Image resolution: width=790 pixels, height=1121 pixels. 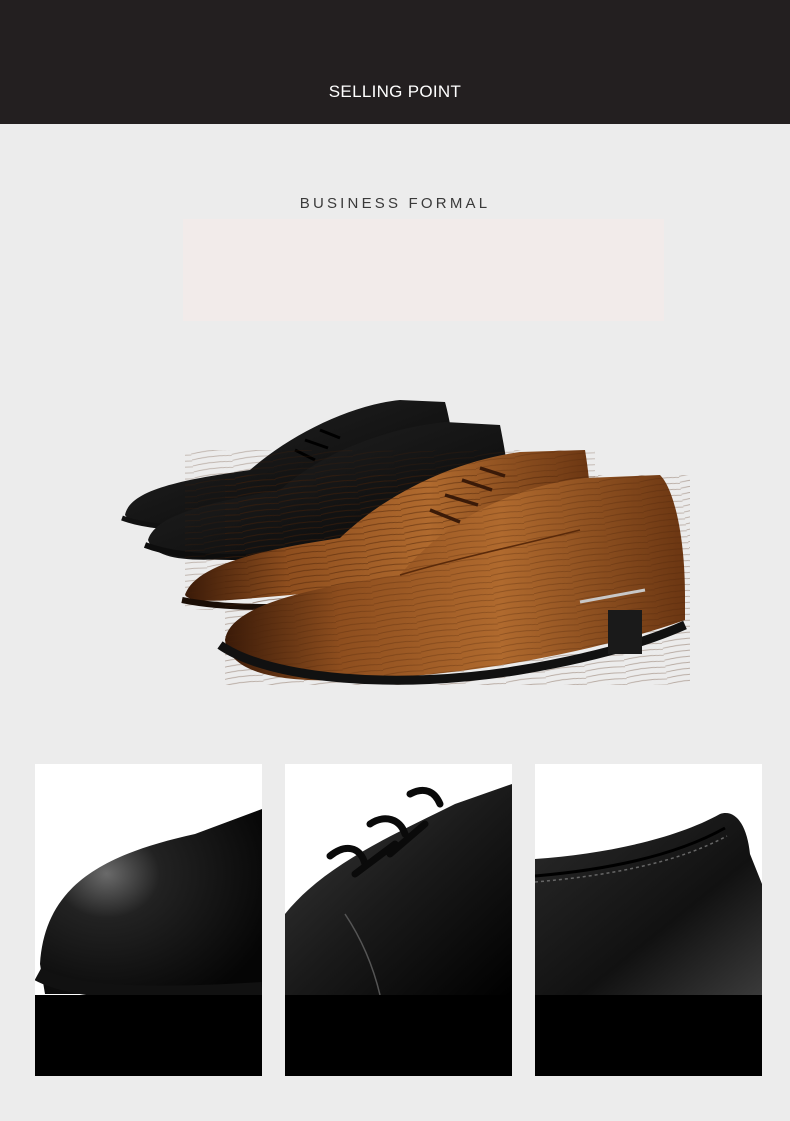 I want to click on header-title: SELLING POINT, so click(x=395, y=91).